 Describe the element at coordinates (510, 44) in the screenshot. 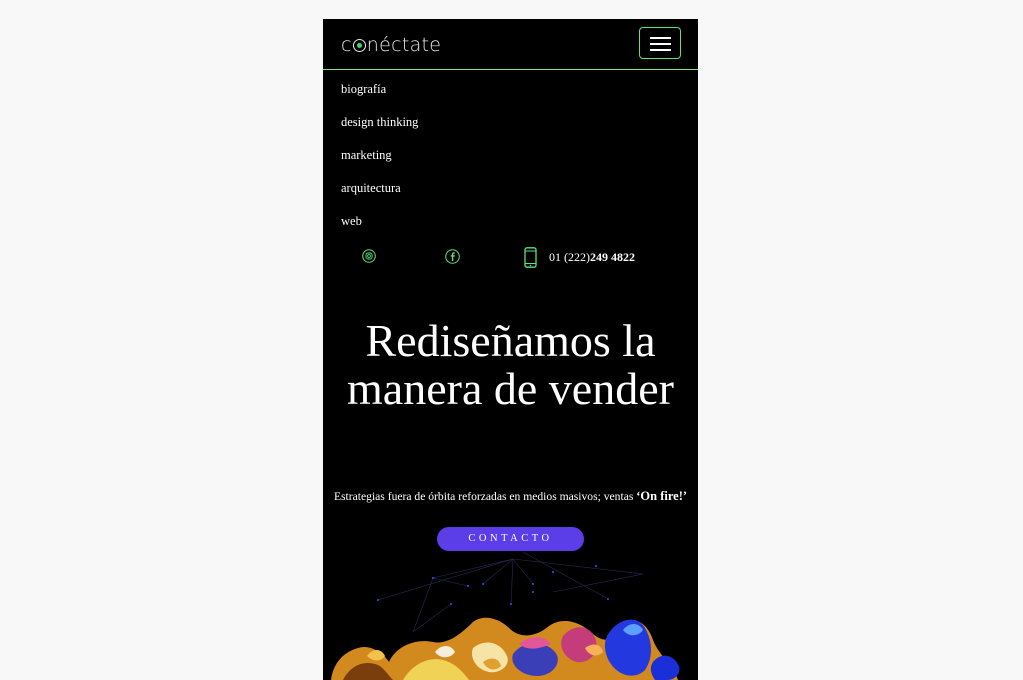

I see `site-header: c néctate` at that location.